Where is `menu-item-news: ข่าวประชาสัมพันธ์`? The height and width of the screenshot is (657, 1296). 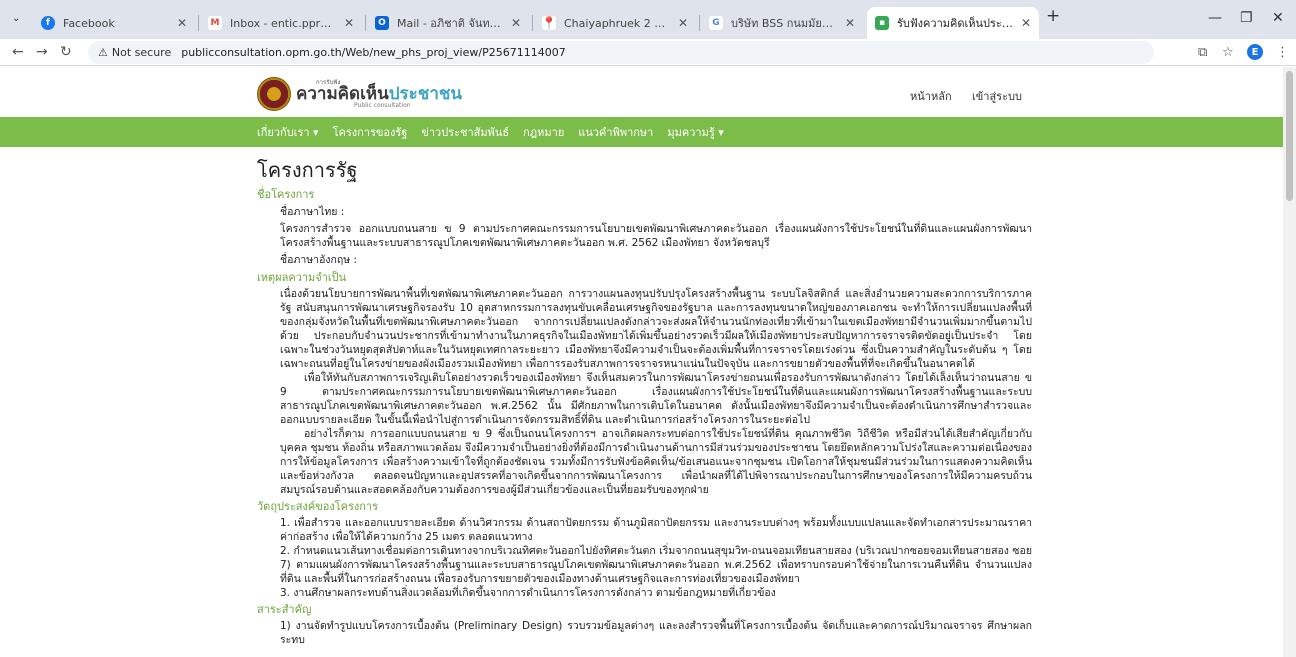
menu-item-news: ข่าวประชาสัมพันธ์ is located at coordinates (465, 132).